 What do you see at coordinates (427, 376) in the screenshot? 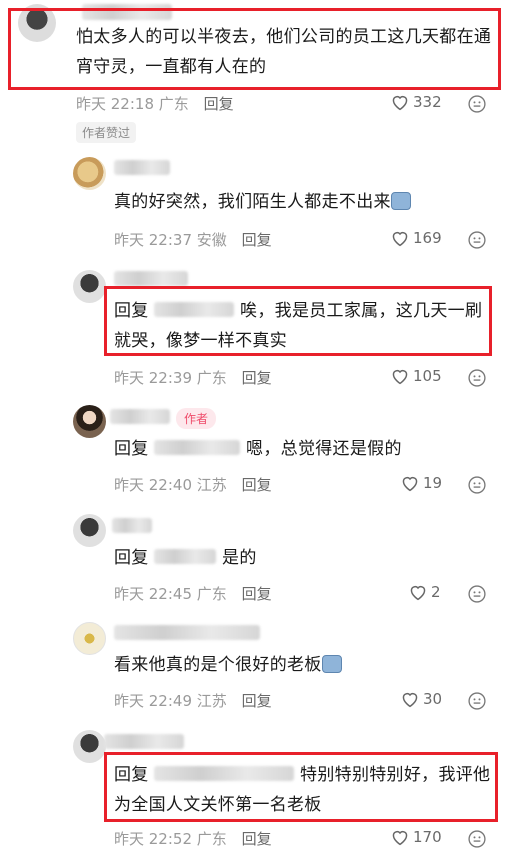
I see `like-count: 105` at bounding box center [427, 376].